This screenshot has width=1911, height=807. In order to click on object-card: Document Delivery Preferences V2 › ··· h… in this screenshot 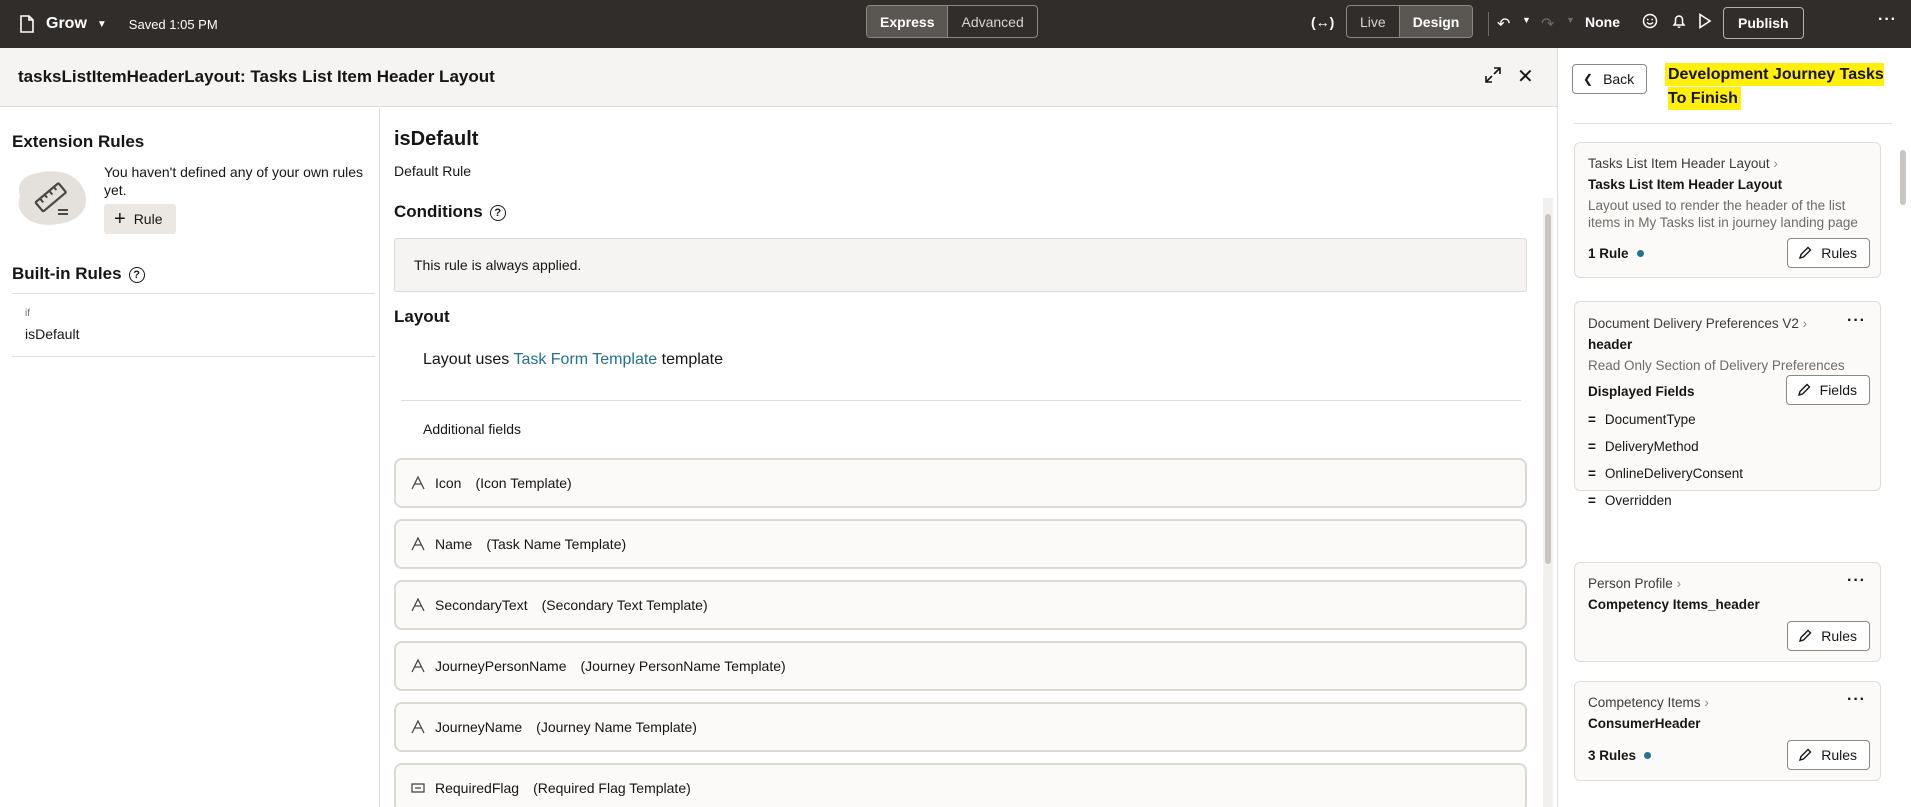, I will do `click(1727, 404)`.